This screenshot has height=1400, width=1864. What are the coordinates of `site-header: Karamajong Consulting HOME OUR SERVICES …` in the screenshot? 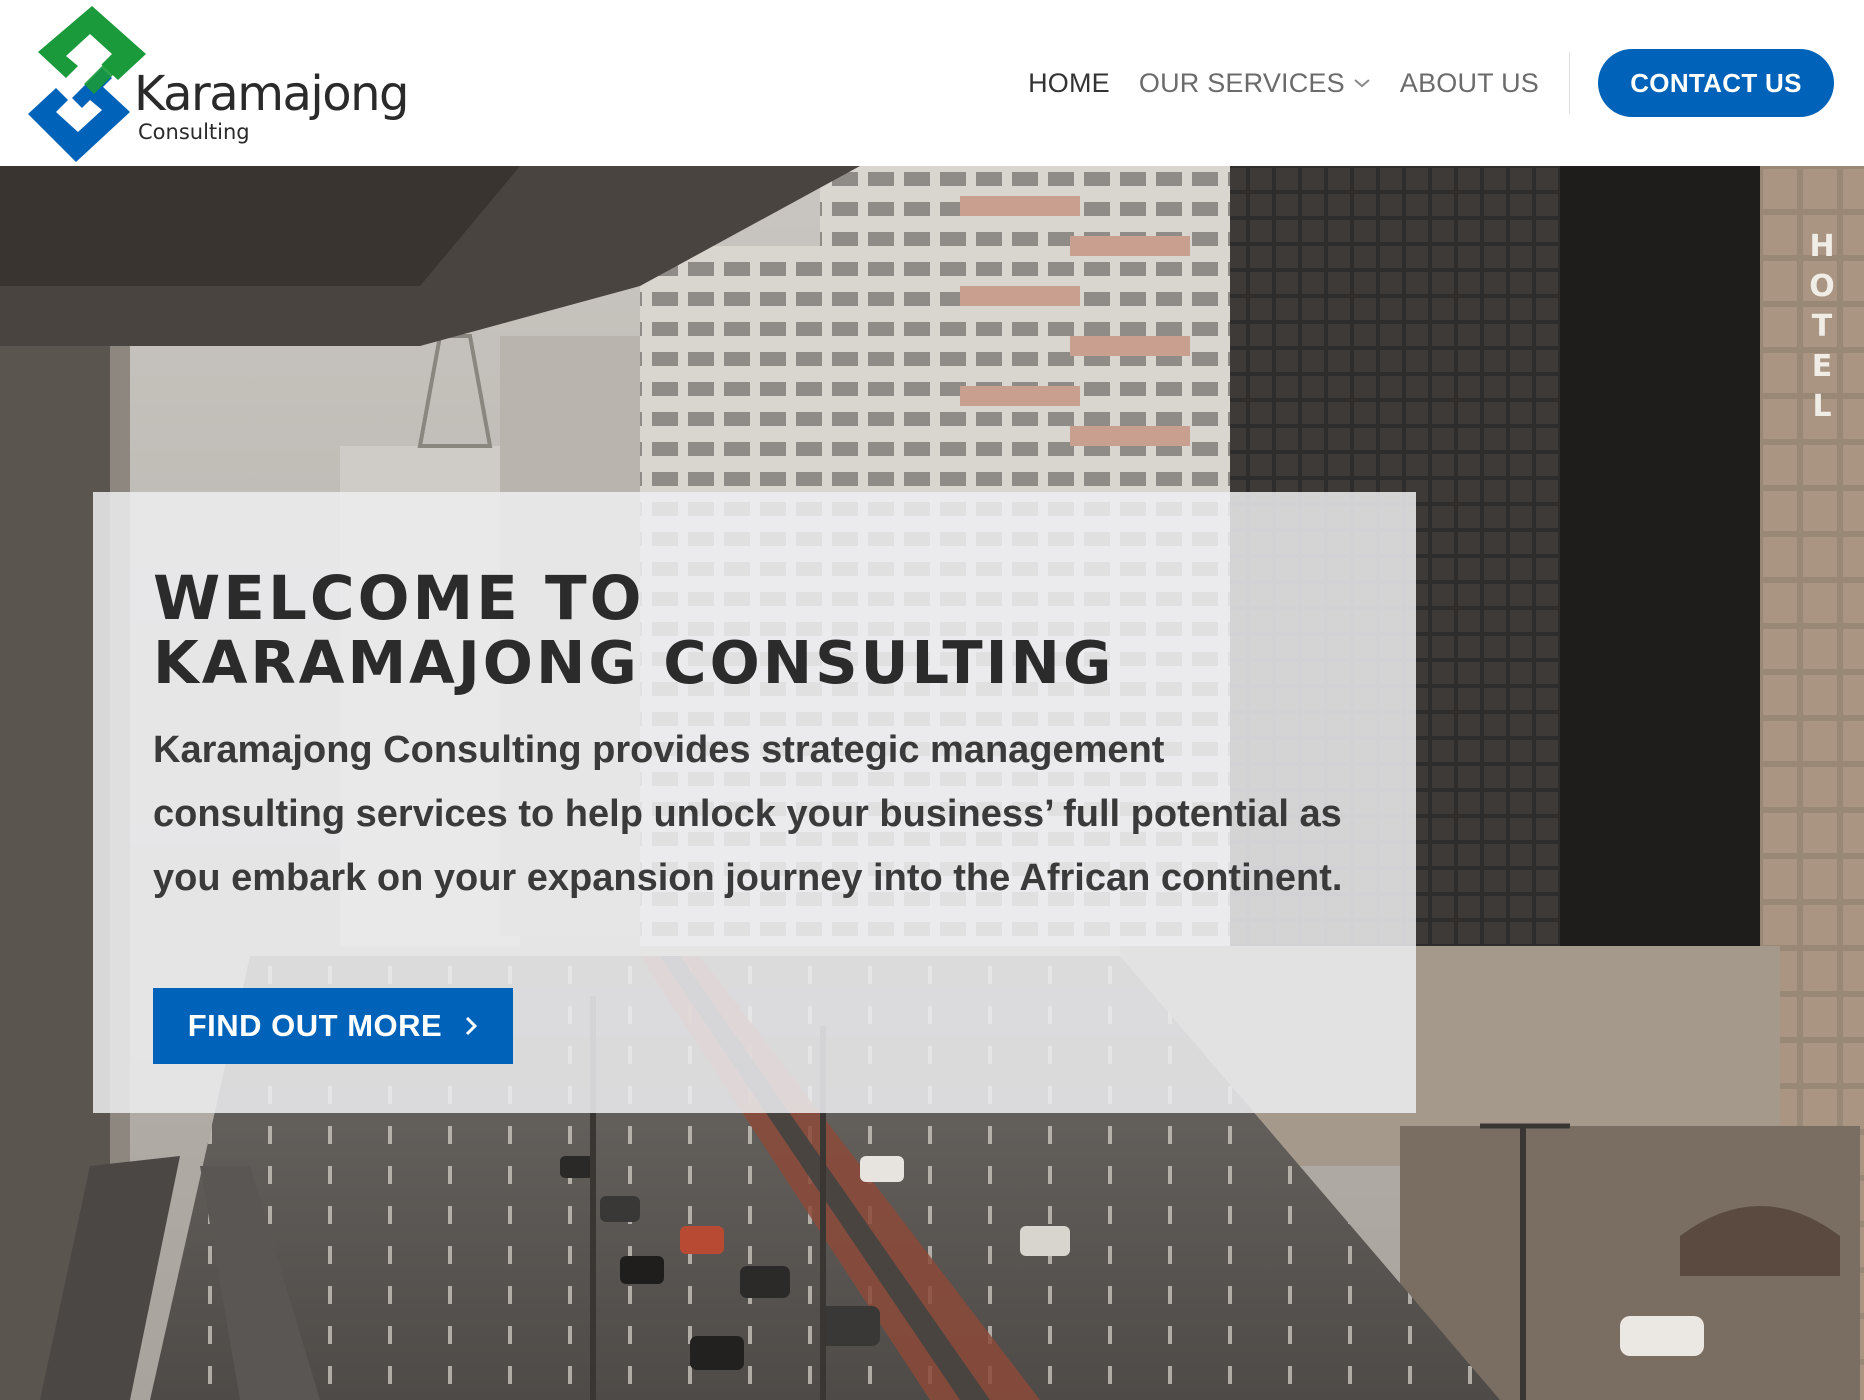 It's located at (932, 83).